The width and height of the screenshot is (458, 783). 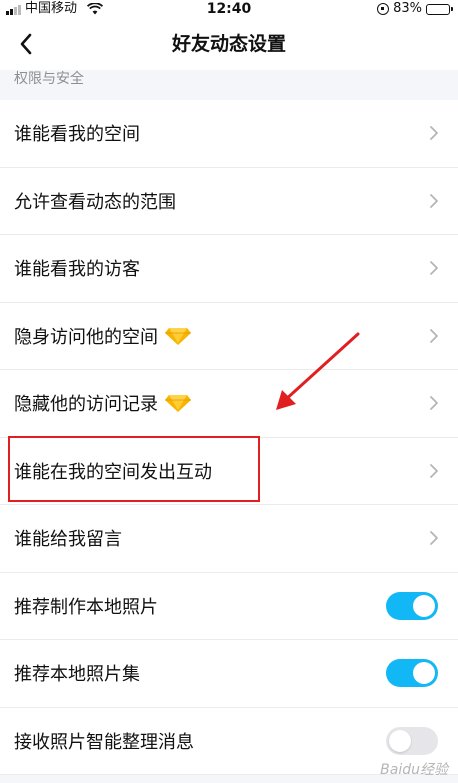 What do you see at coordinates (229, 404) in the screenshot?
I see `settings-row: 隐藏他的访问记录` at bounding box center [229, 404].